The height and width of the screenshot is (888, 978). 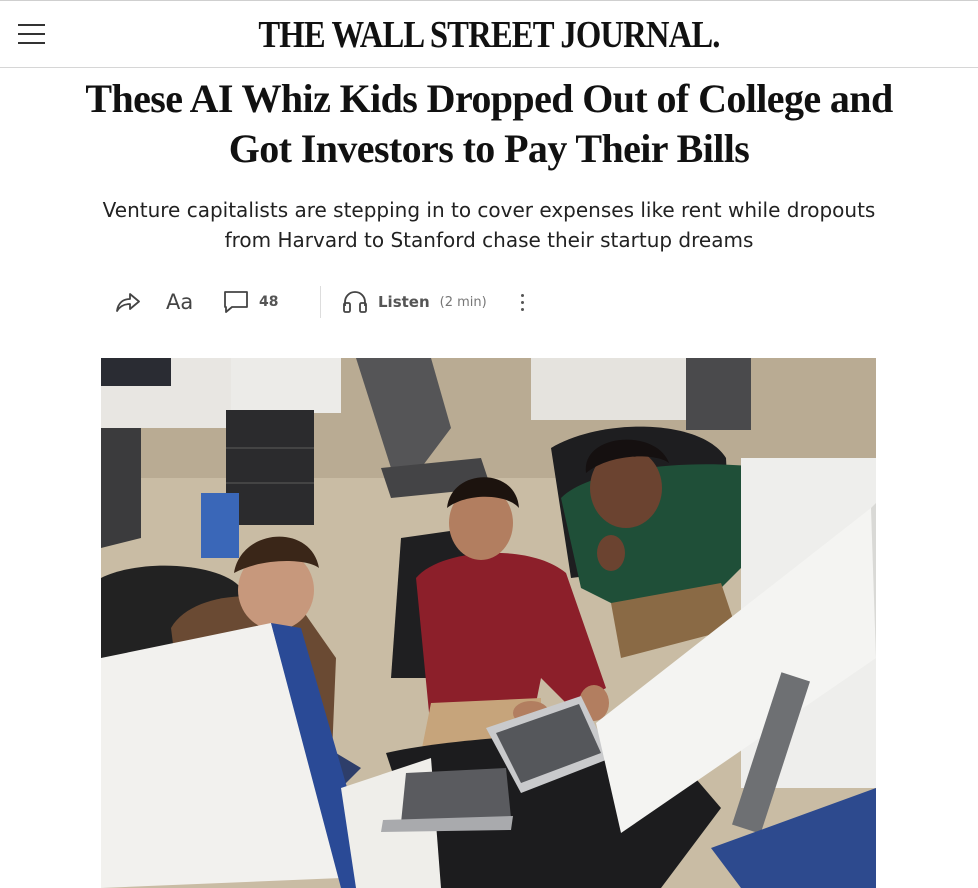 I want to click on share-button, so click(x=131, y=302).